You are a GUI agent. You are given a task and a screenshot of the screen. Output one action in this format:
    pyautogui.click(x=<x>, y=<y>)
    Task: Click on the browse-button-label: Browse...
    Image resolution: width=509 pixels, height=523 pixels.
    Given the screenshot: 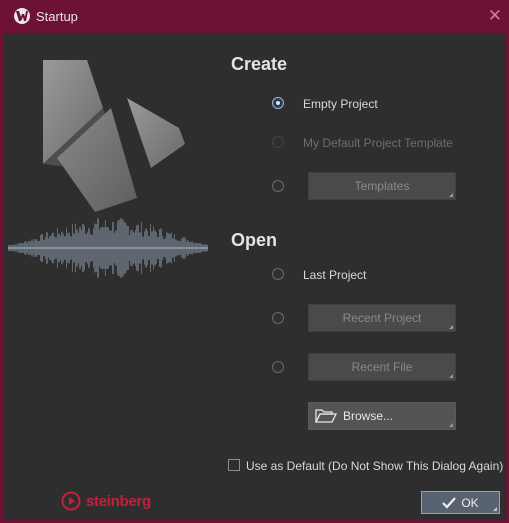 What is the action you would take?
    pyautogui.click(x=368, y=416)
    